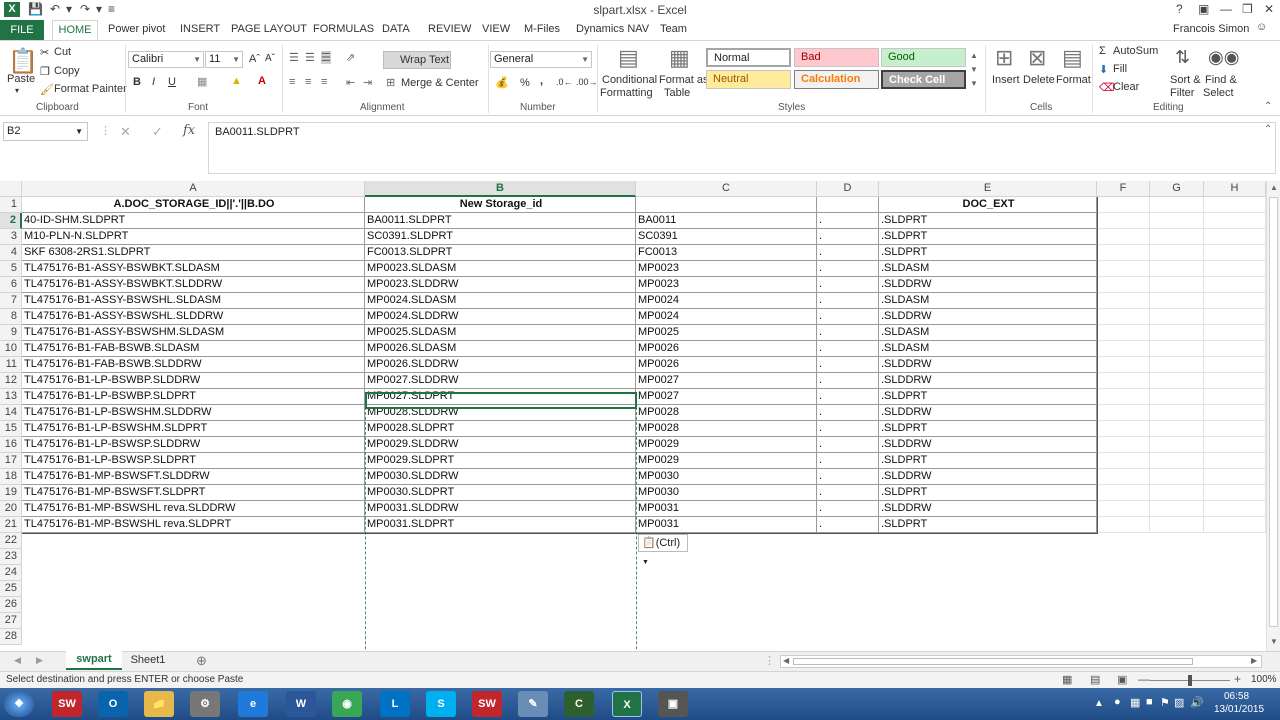 The height and width of the screenshot is (720, 1280). I want to click on vertical-scrollbar: ▲ ▼, so click(1273, 416).